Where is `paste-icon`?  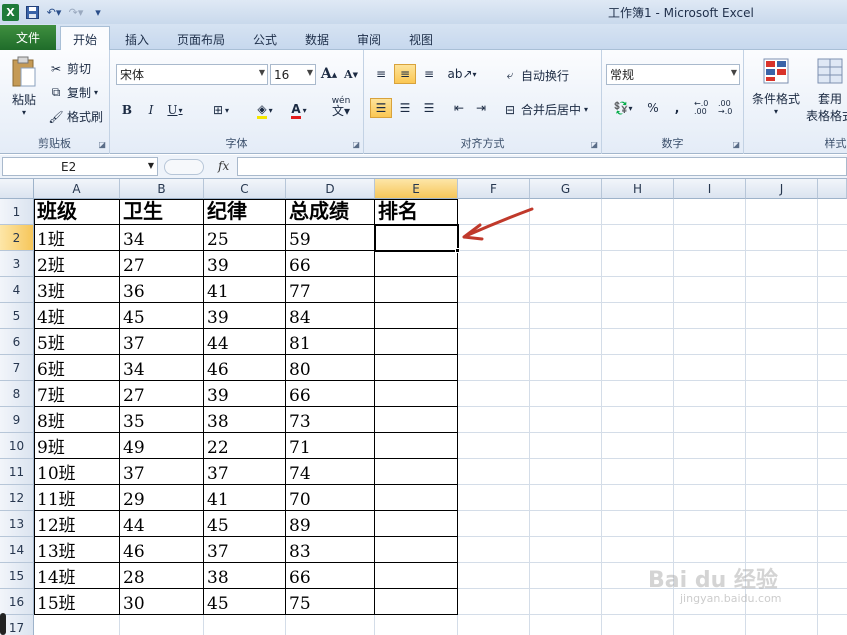
paste-icon is located at coordinates (24, 71).